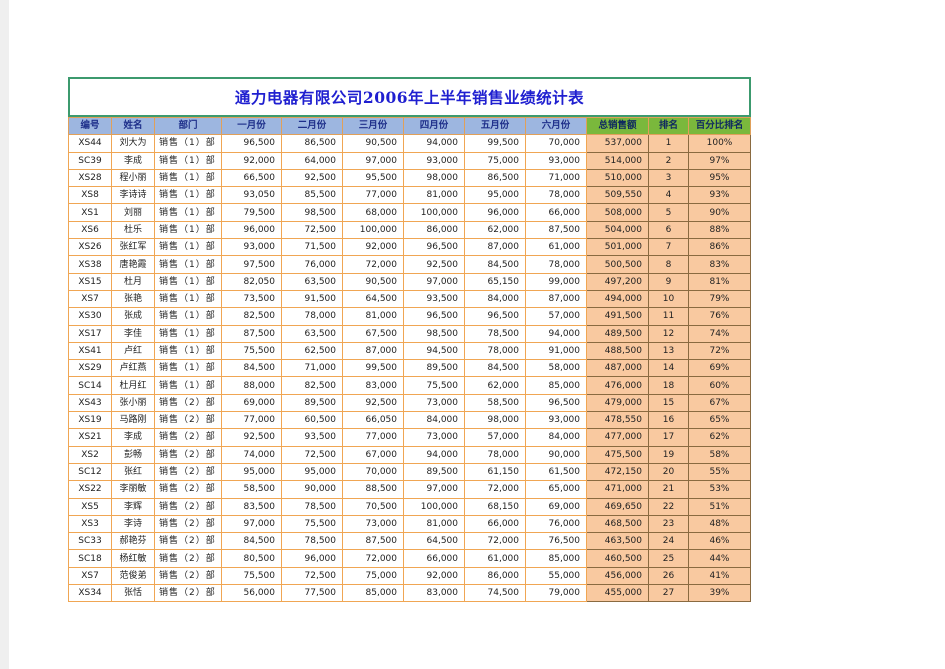 This screenshot has width=945, height=669. What do you see at coordinates (556, 212) in the screenshot?
I see `cell-jun: 66,000` at bounding box center [556, 212].